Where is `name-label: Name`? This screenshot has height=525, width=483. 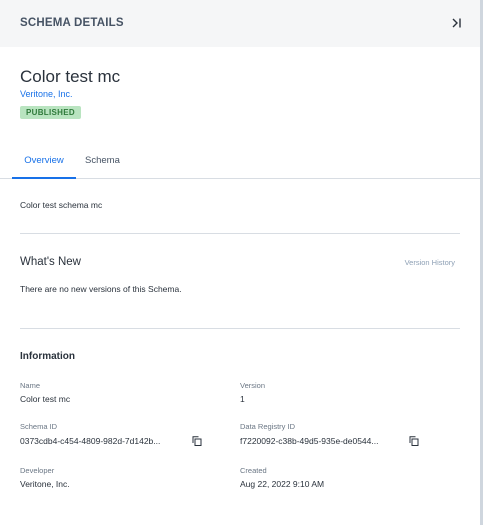
name-label: Name is located at coordinates (30, 385).